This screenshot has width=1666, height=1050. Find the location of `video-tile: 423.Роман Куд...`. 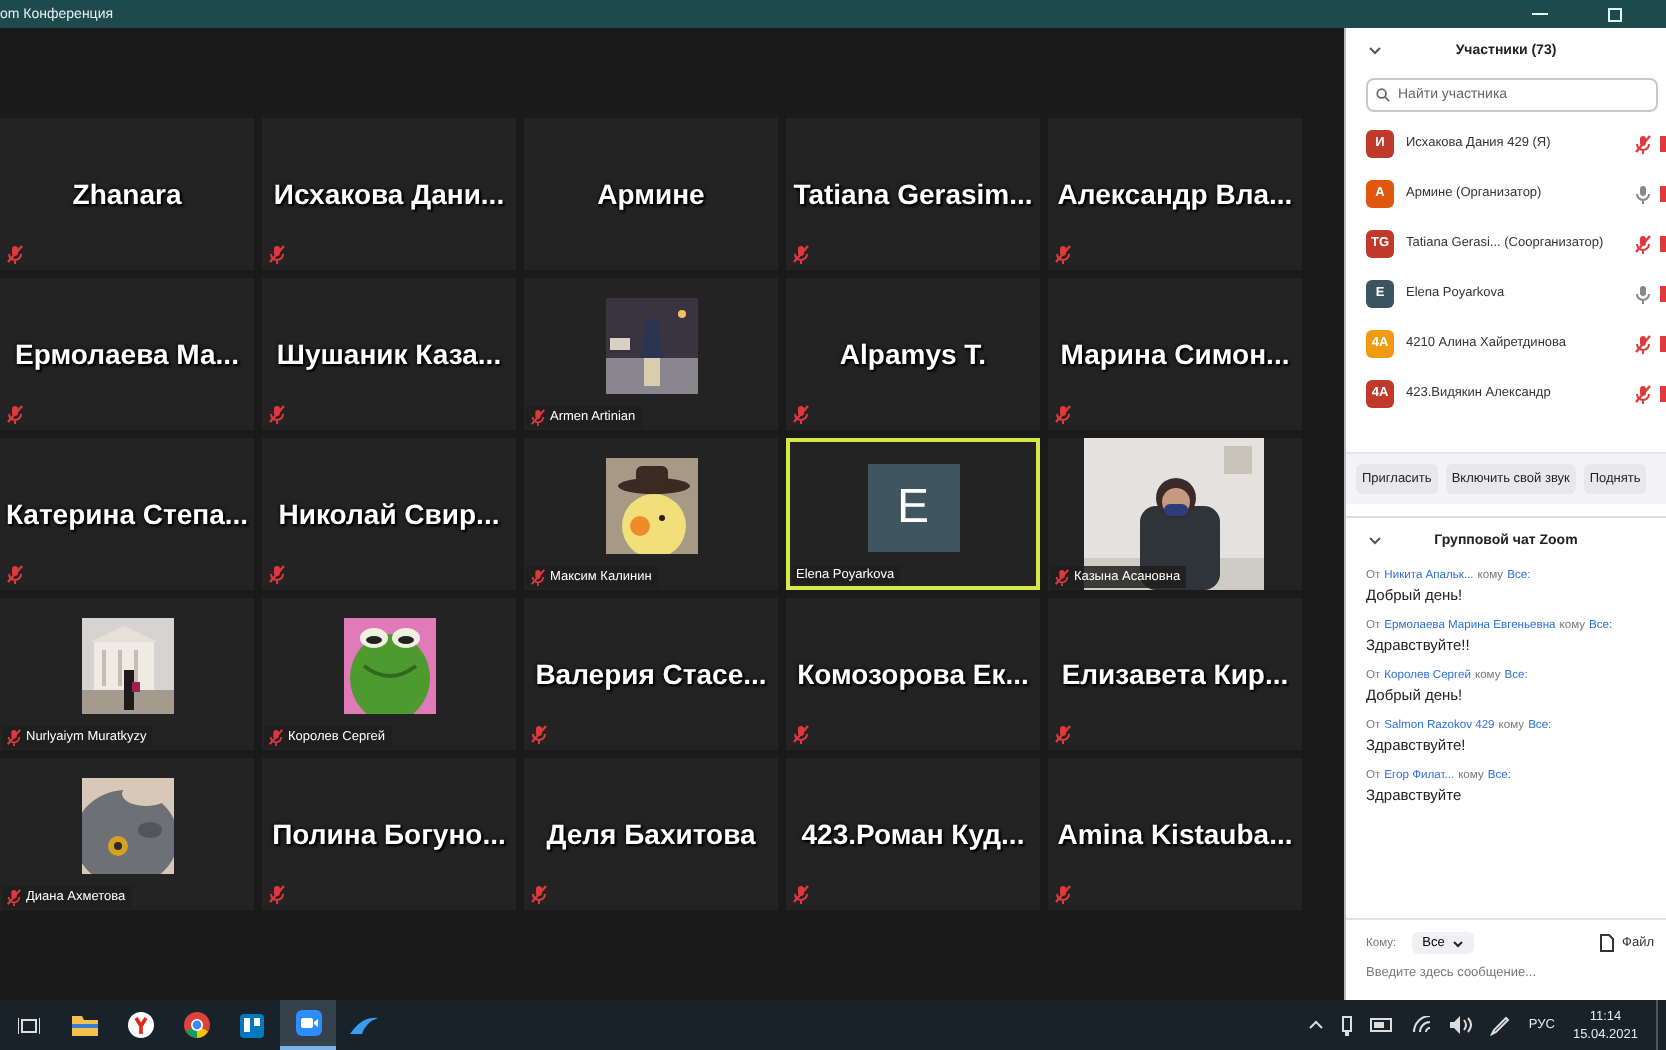

video-tile: 423.Роман Куд... is located at coordinates (913, 834).